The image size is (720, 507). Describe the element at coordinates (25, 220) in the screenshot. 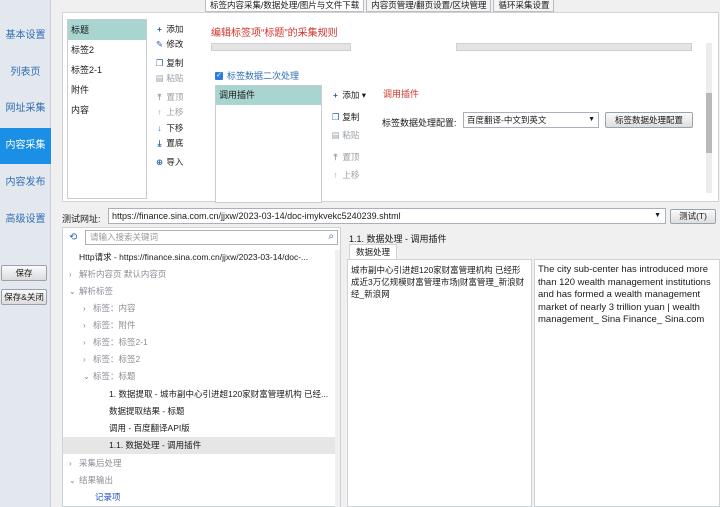

I see `nav-advanced-settings: 高级设置` at that location.